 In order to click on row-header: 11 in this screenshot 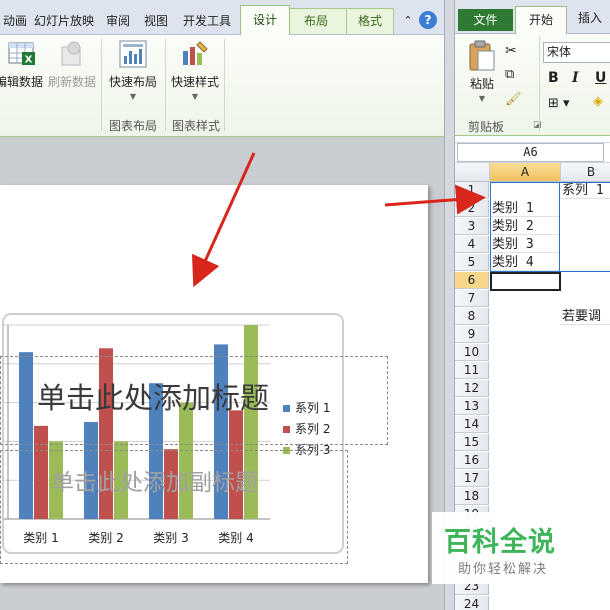, I will do `click(472, 370)`.